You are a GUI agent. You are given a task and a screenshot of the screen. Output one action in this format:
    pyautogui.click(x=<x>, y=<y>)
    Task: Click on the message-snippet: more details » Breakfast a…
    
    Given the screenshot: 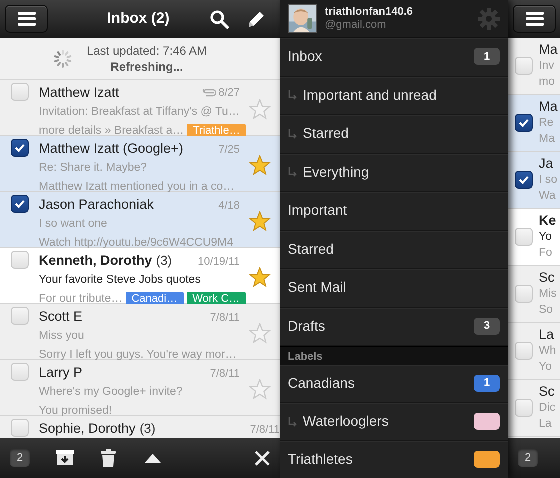 What is the action you would take?
    pyautogui.click(x=111, y=131)
    